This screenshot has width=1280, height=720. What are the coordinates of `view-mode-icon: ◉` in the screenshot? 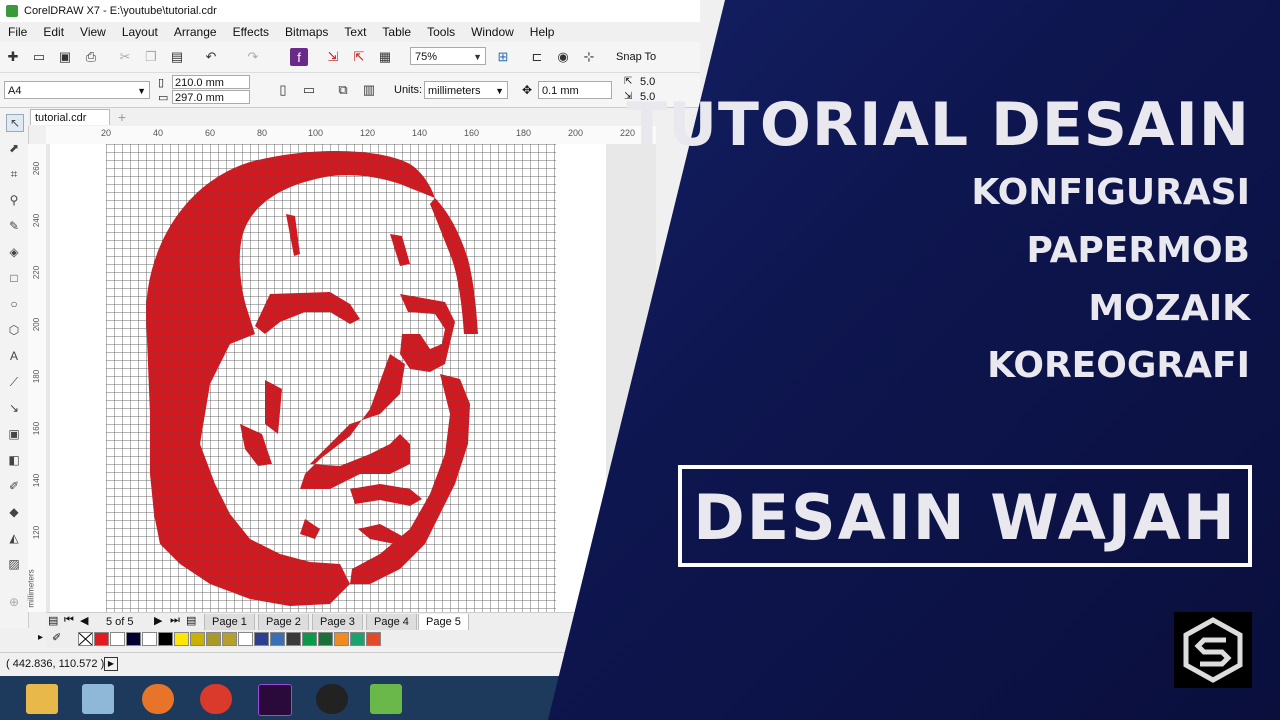 It's located at (563, 57).